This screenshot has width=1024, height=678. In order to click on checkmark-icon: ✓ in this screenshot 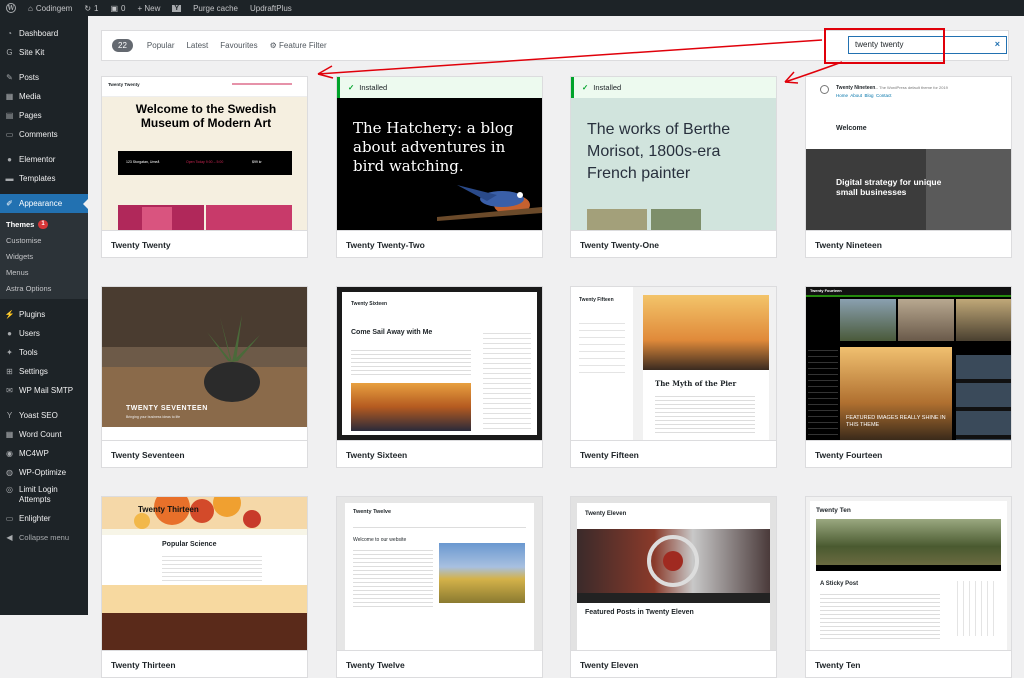, I will do `click(585, 87)`.